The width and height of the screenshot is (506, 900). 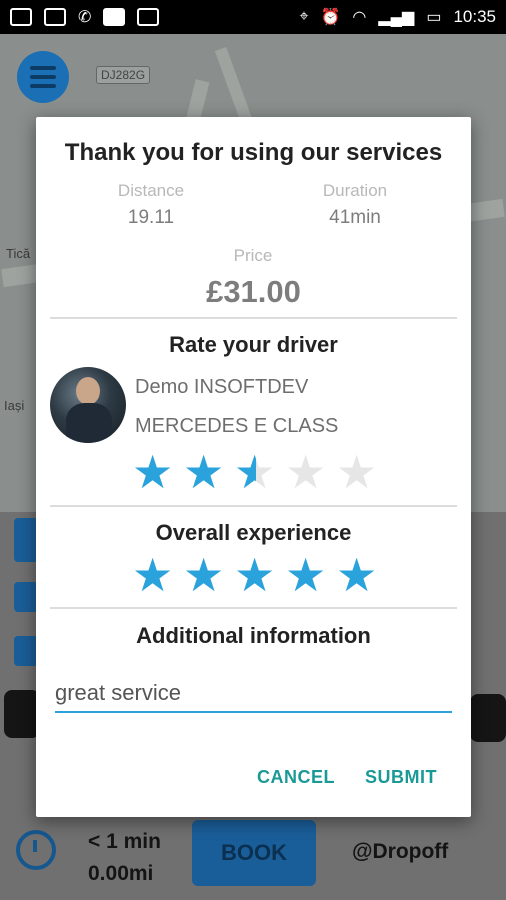 What do you see at coordinates (253, 17) in the screenshot?
I see `status-bar: ✆ ⌖ ⏰ ◠ ▂▄▆ ▭ 10:35` at bounding box center [253, 17].